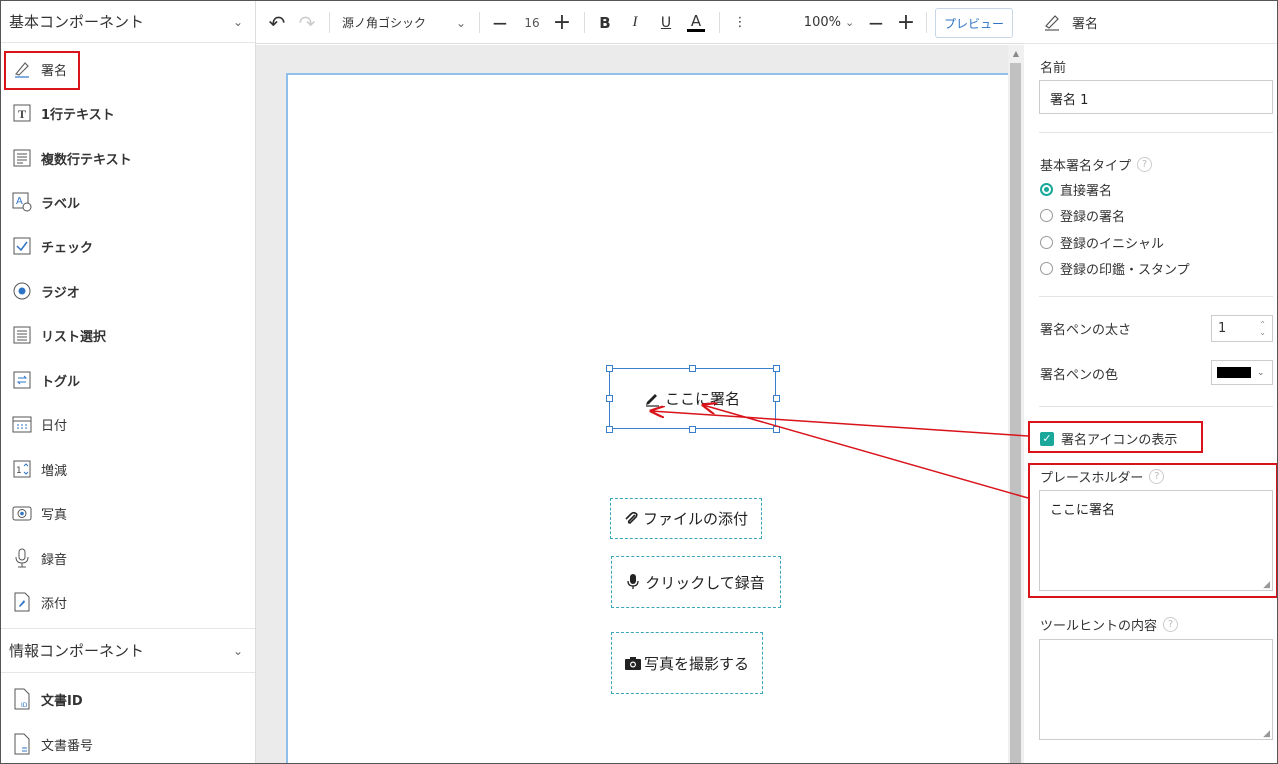 This screenshot has height=764, width=1278. Describe the element at coordinates (840, 424) in the screenshot. I see `arrow-to-icon` at that location.